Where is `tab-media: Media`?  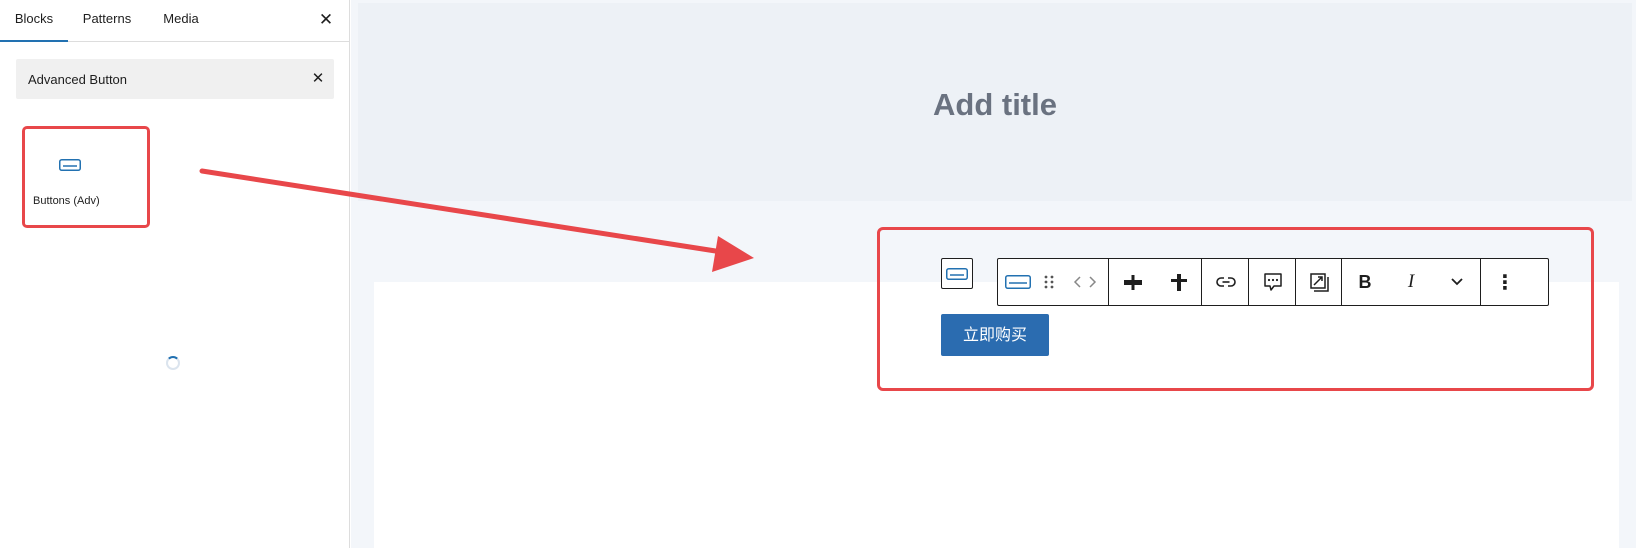 tab-media: Media is located at coordinates (181, 20).